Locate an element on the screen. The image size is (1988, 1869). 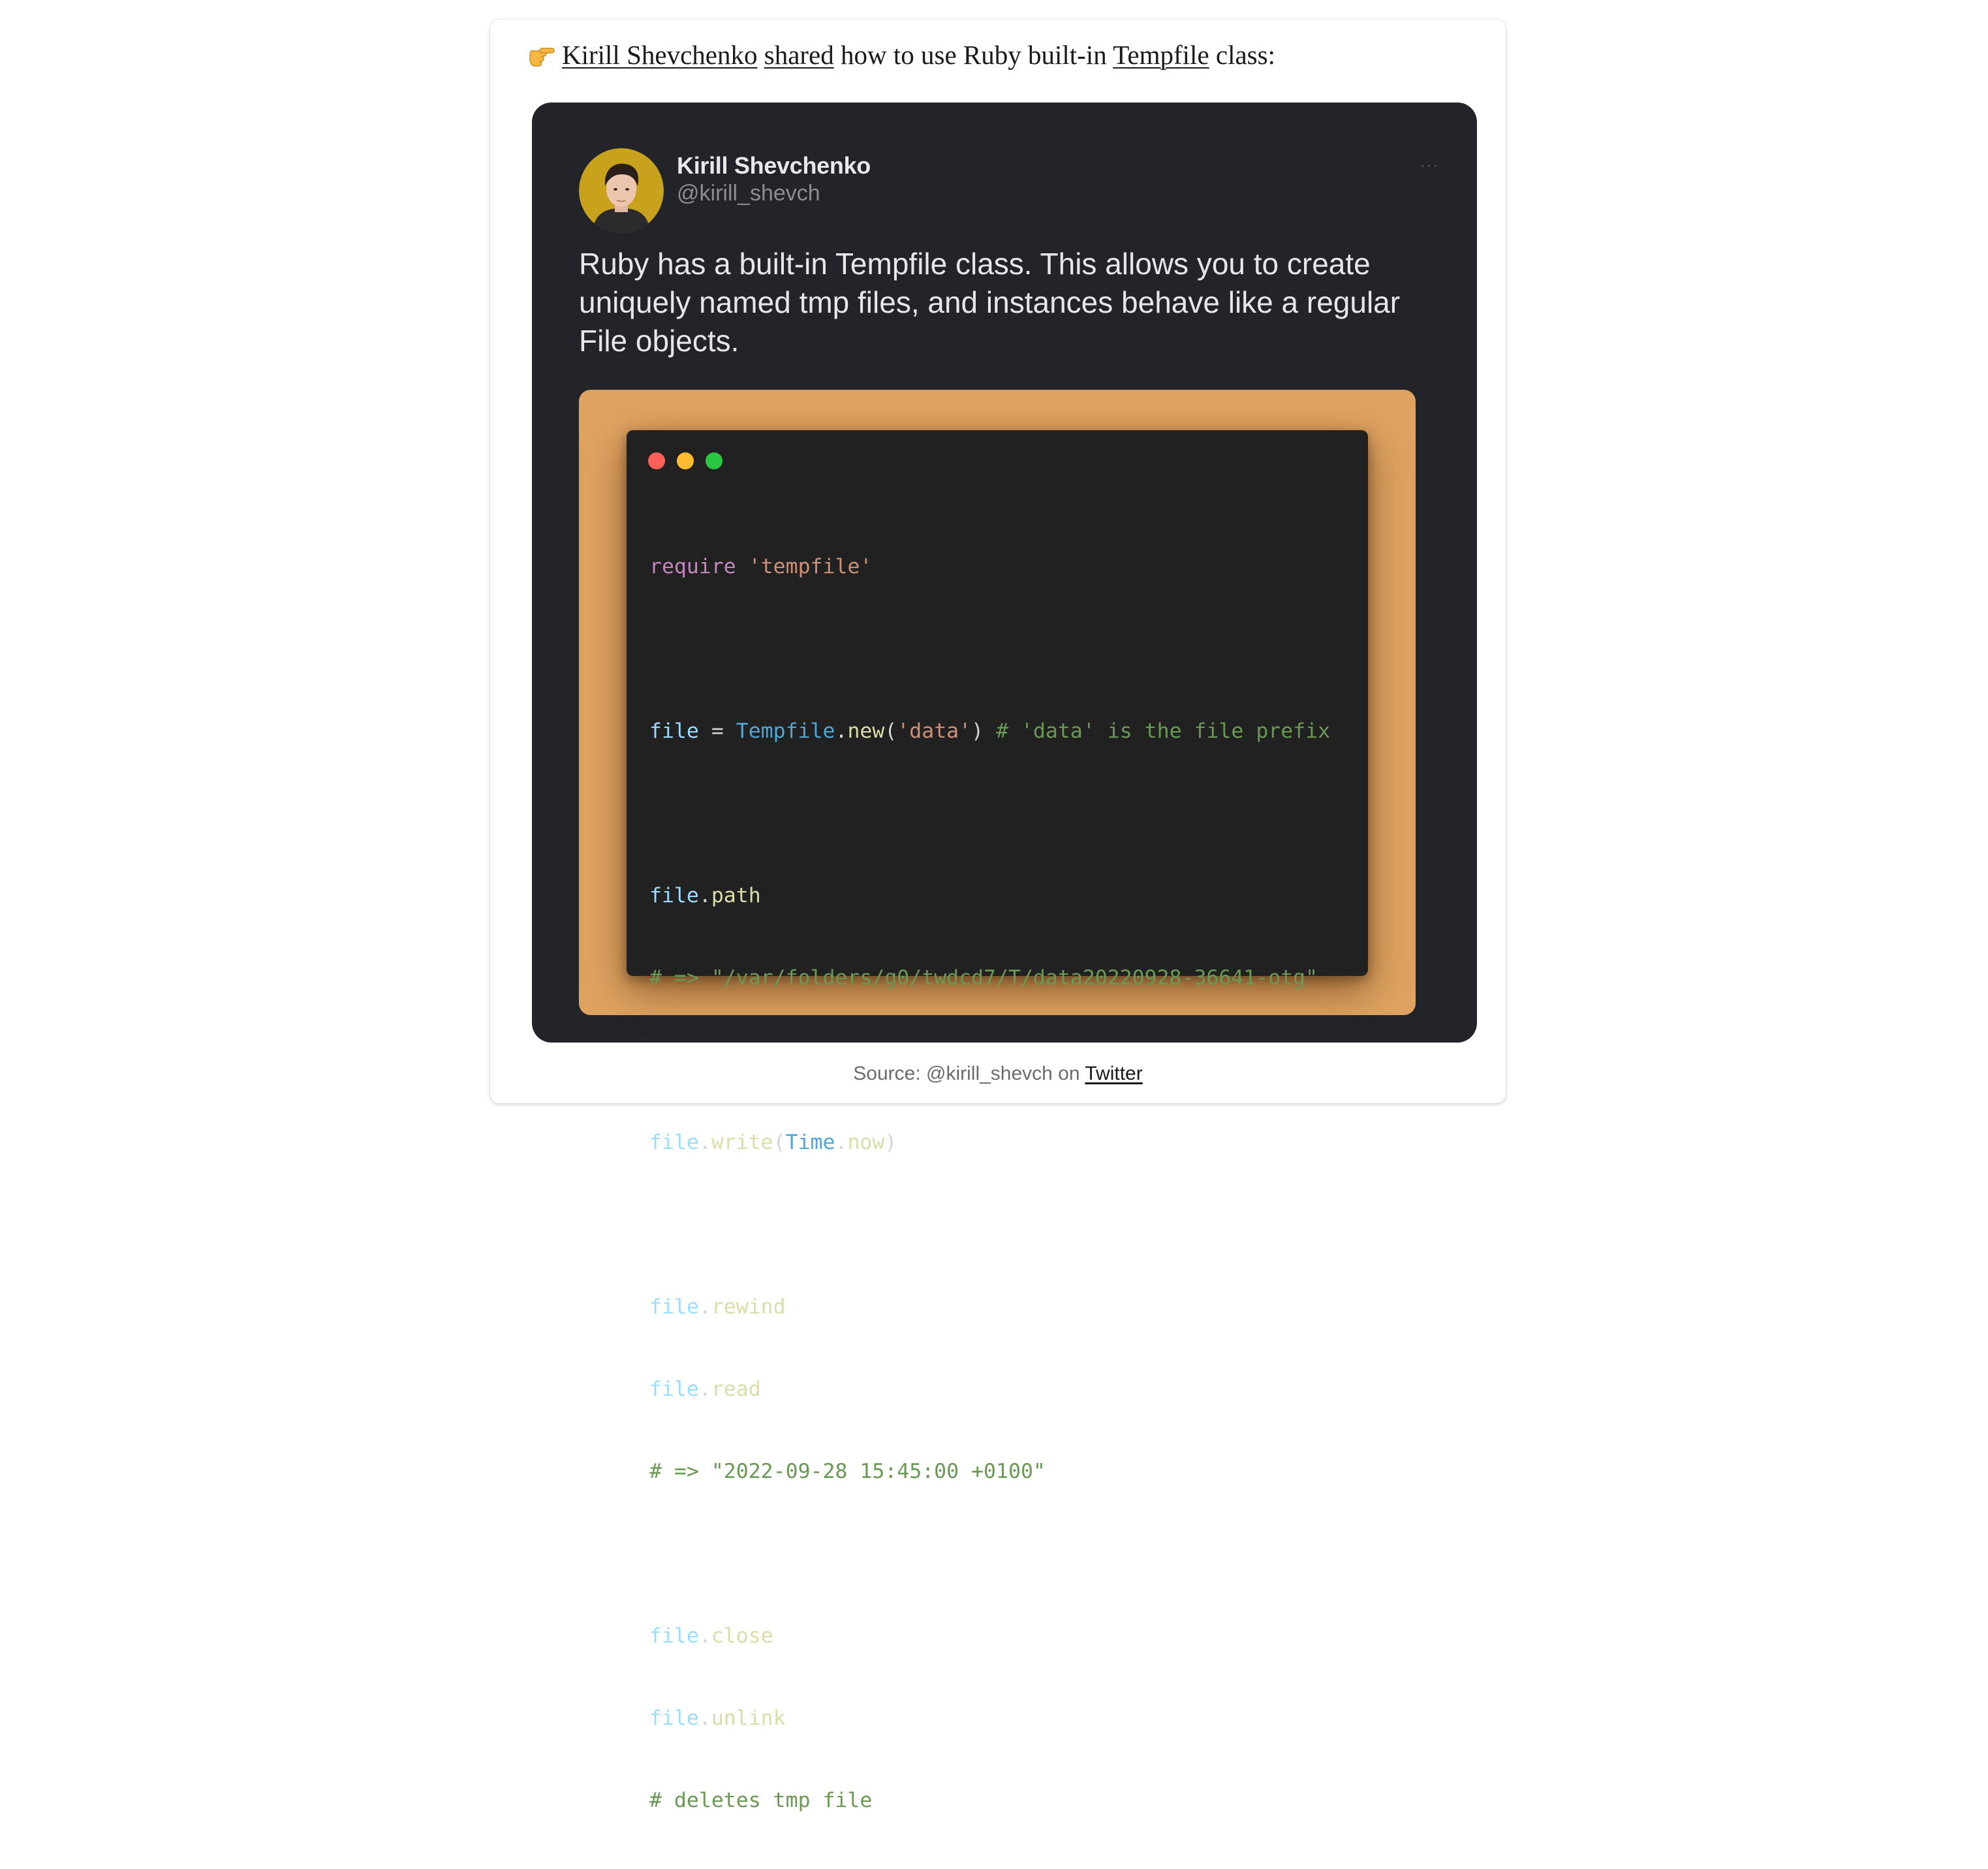
code-line: file.read is located at coordinates (705, 1389).